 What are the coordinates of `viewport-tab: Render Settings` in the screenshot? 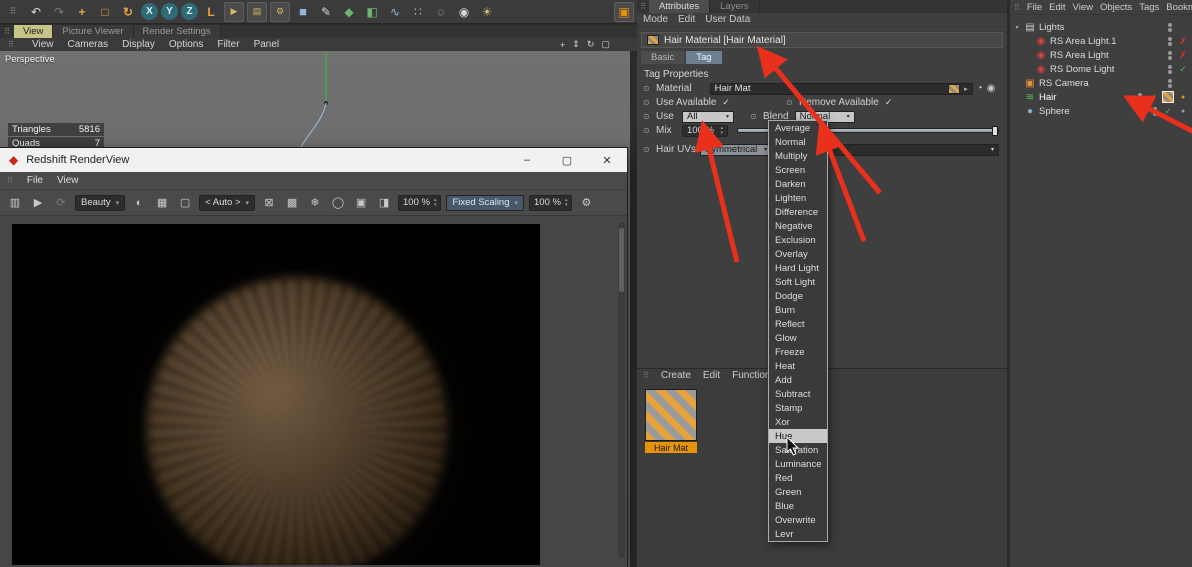 It's located at (177, 31).